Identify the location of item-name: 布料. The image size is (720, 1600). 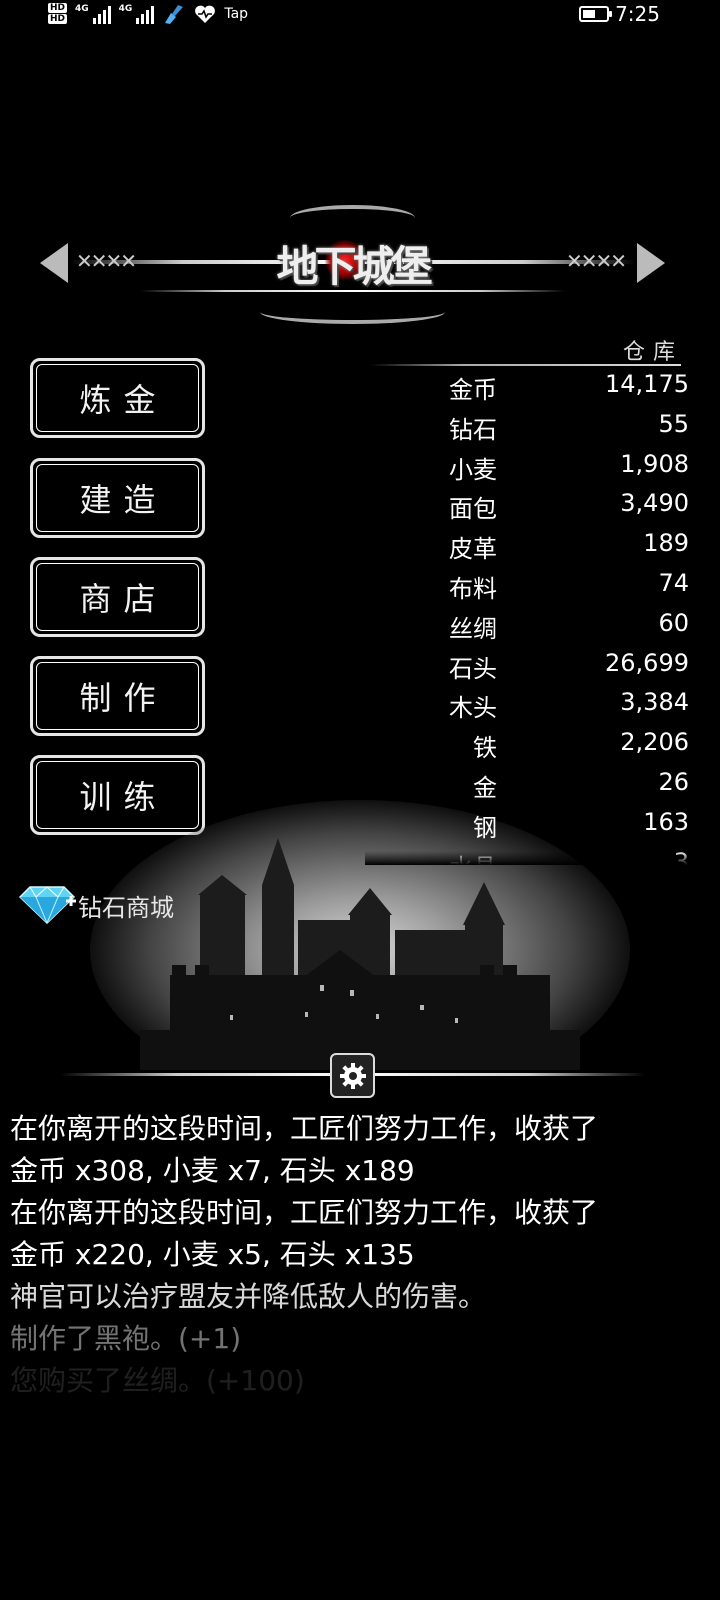
(473, 588).